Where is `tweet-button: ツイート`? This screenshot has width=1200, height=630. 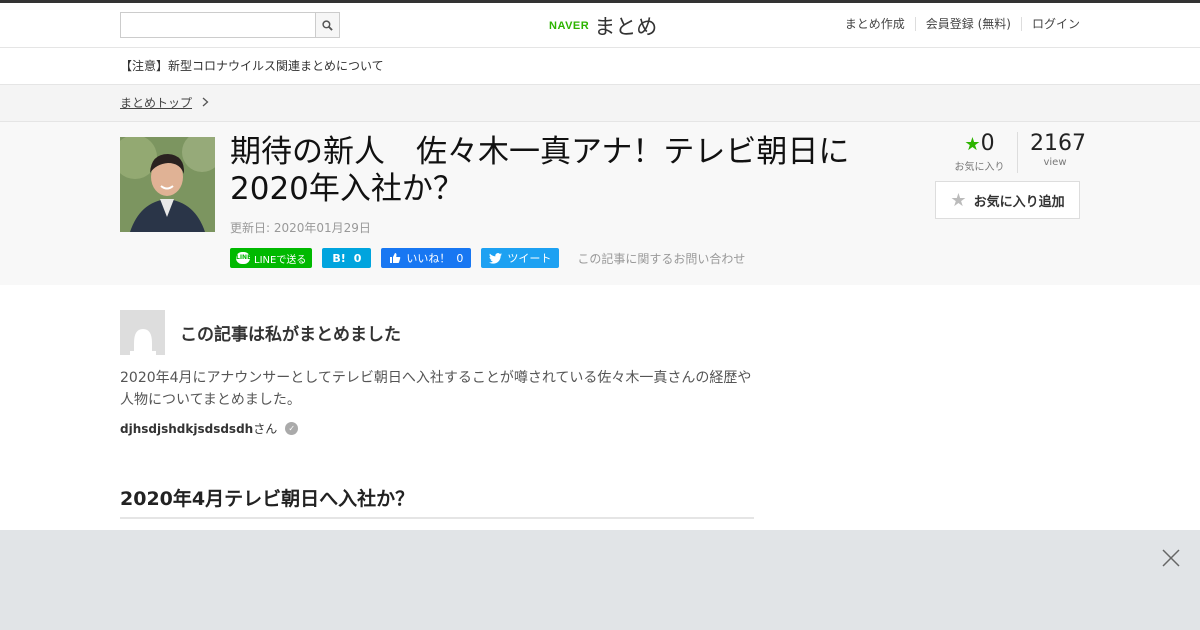
tweet-button: ツイート is located at coordinates (520, 258).